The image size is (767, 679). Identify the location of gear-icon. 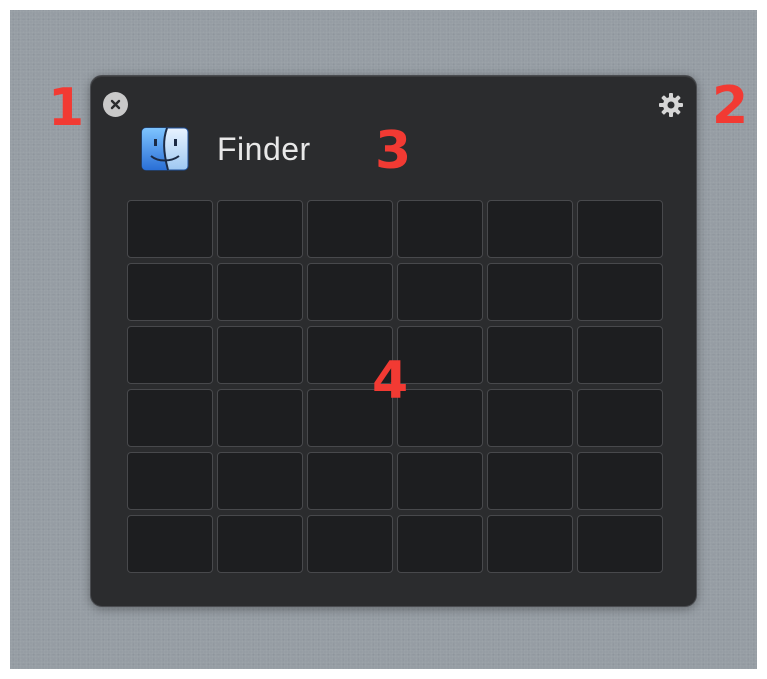
(671, 105).